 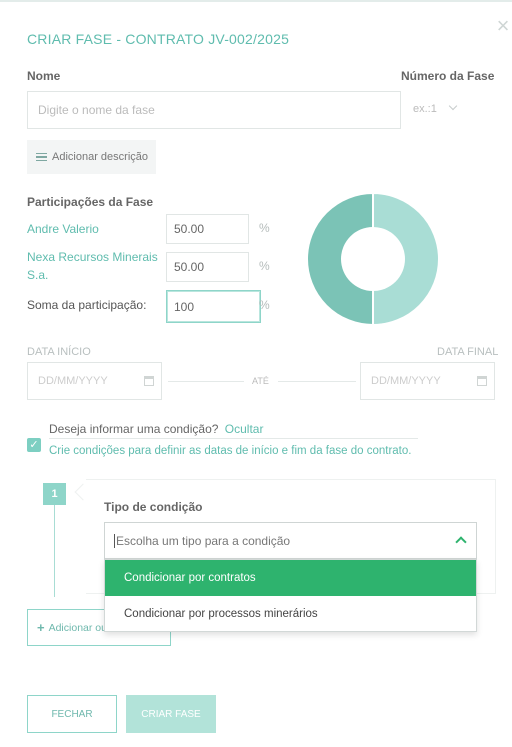 What do you see at coordinates (171, 714) in the screenshot?
I see `create-phase-button: CRIAR FASE` at bounding box center [171, 714].